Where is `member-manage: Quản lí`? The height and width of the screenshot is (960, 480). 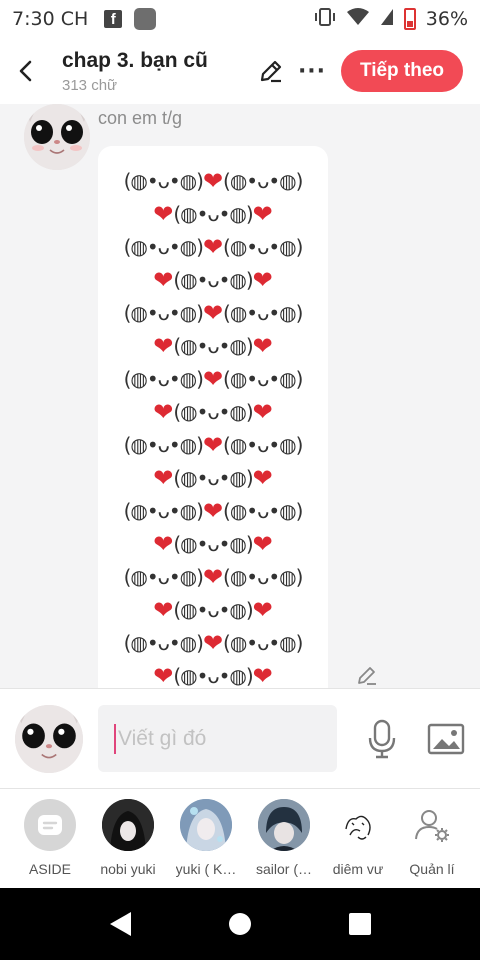
member-manage: Quản lí is located at coordinates (432, 838).